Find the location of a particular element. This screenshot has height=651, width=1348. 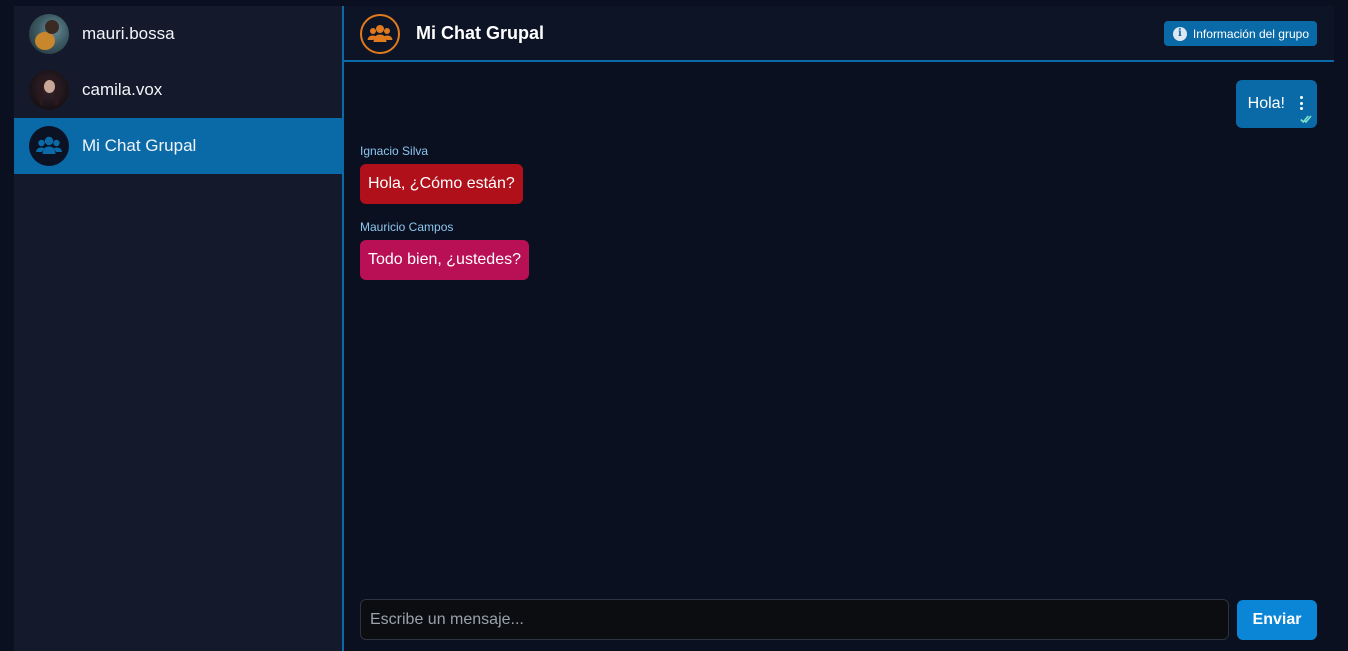

message-bubble: Todo bien, ¿ustedes? is located at coordinates (444, 260).